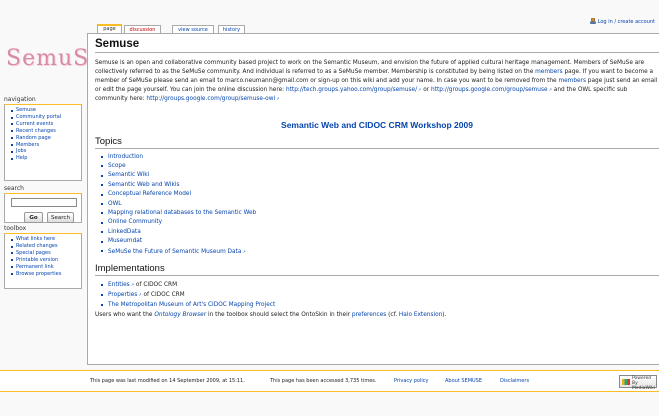 The height and width of the screenshot is (416, 659). Describe the element at coordinates (491, 90) in the screenshot. I see `google-group-link: http://groups.google.com/group/semuse` at that location.